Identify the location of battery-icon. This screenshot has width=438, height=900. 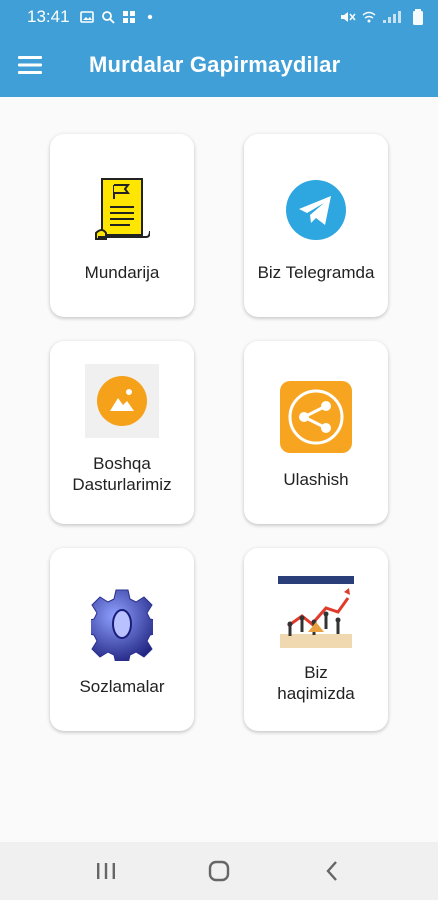
(418, 16).